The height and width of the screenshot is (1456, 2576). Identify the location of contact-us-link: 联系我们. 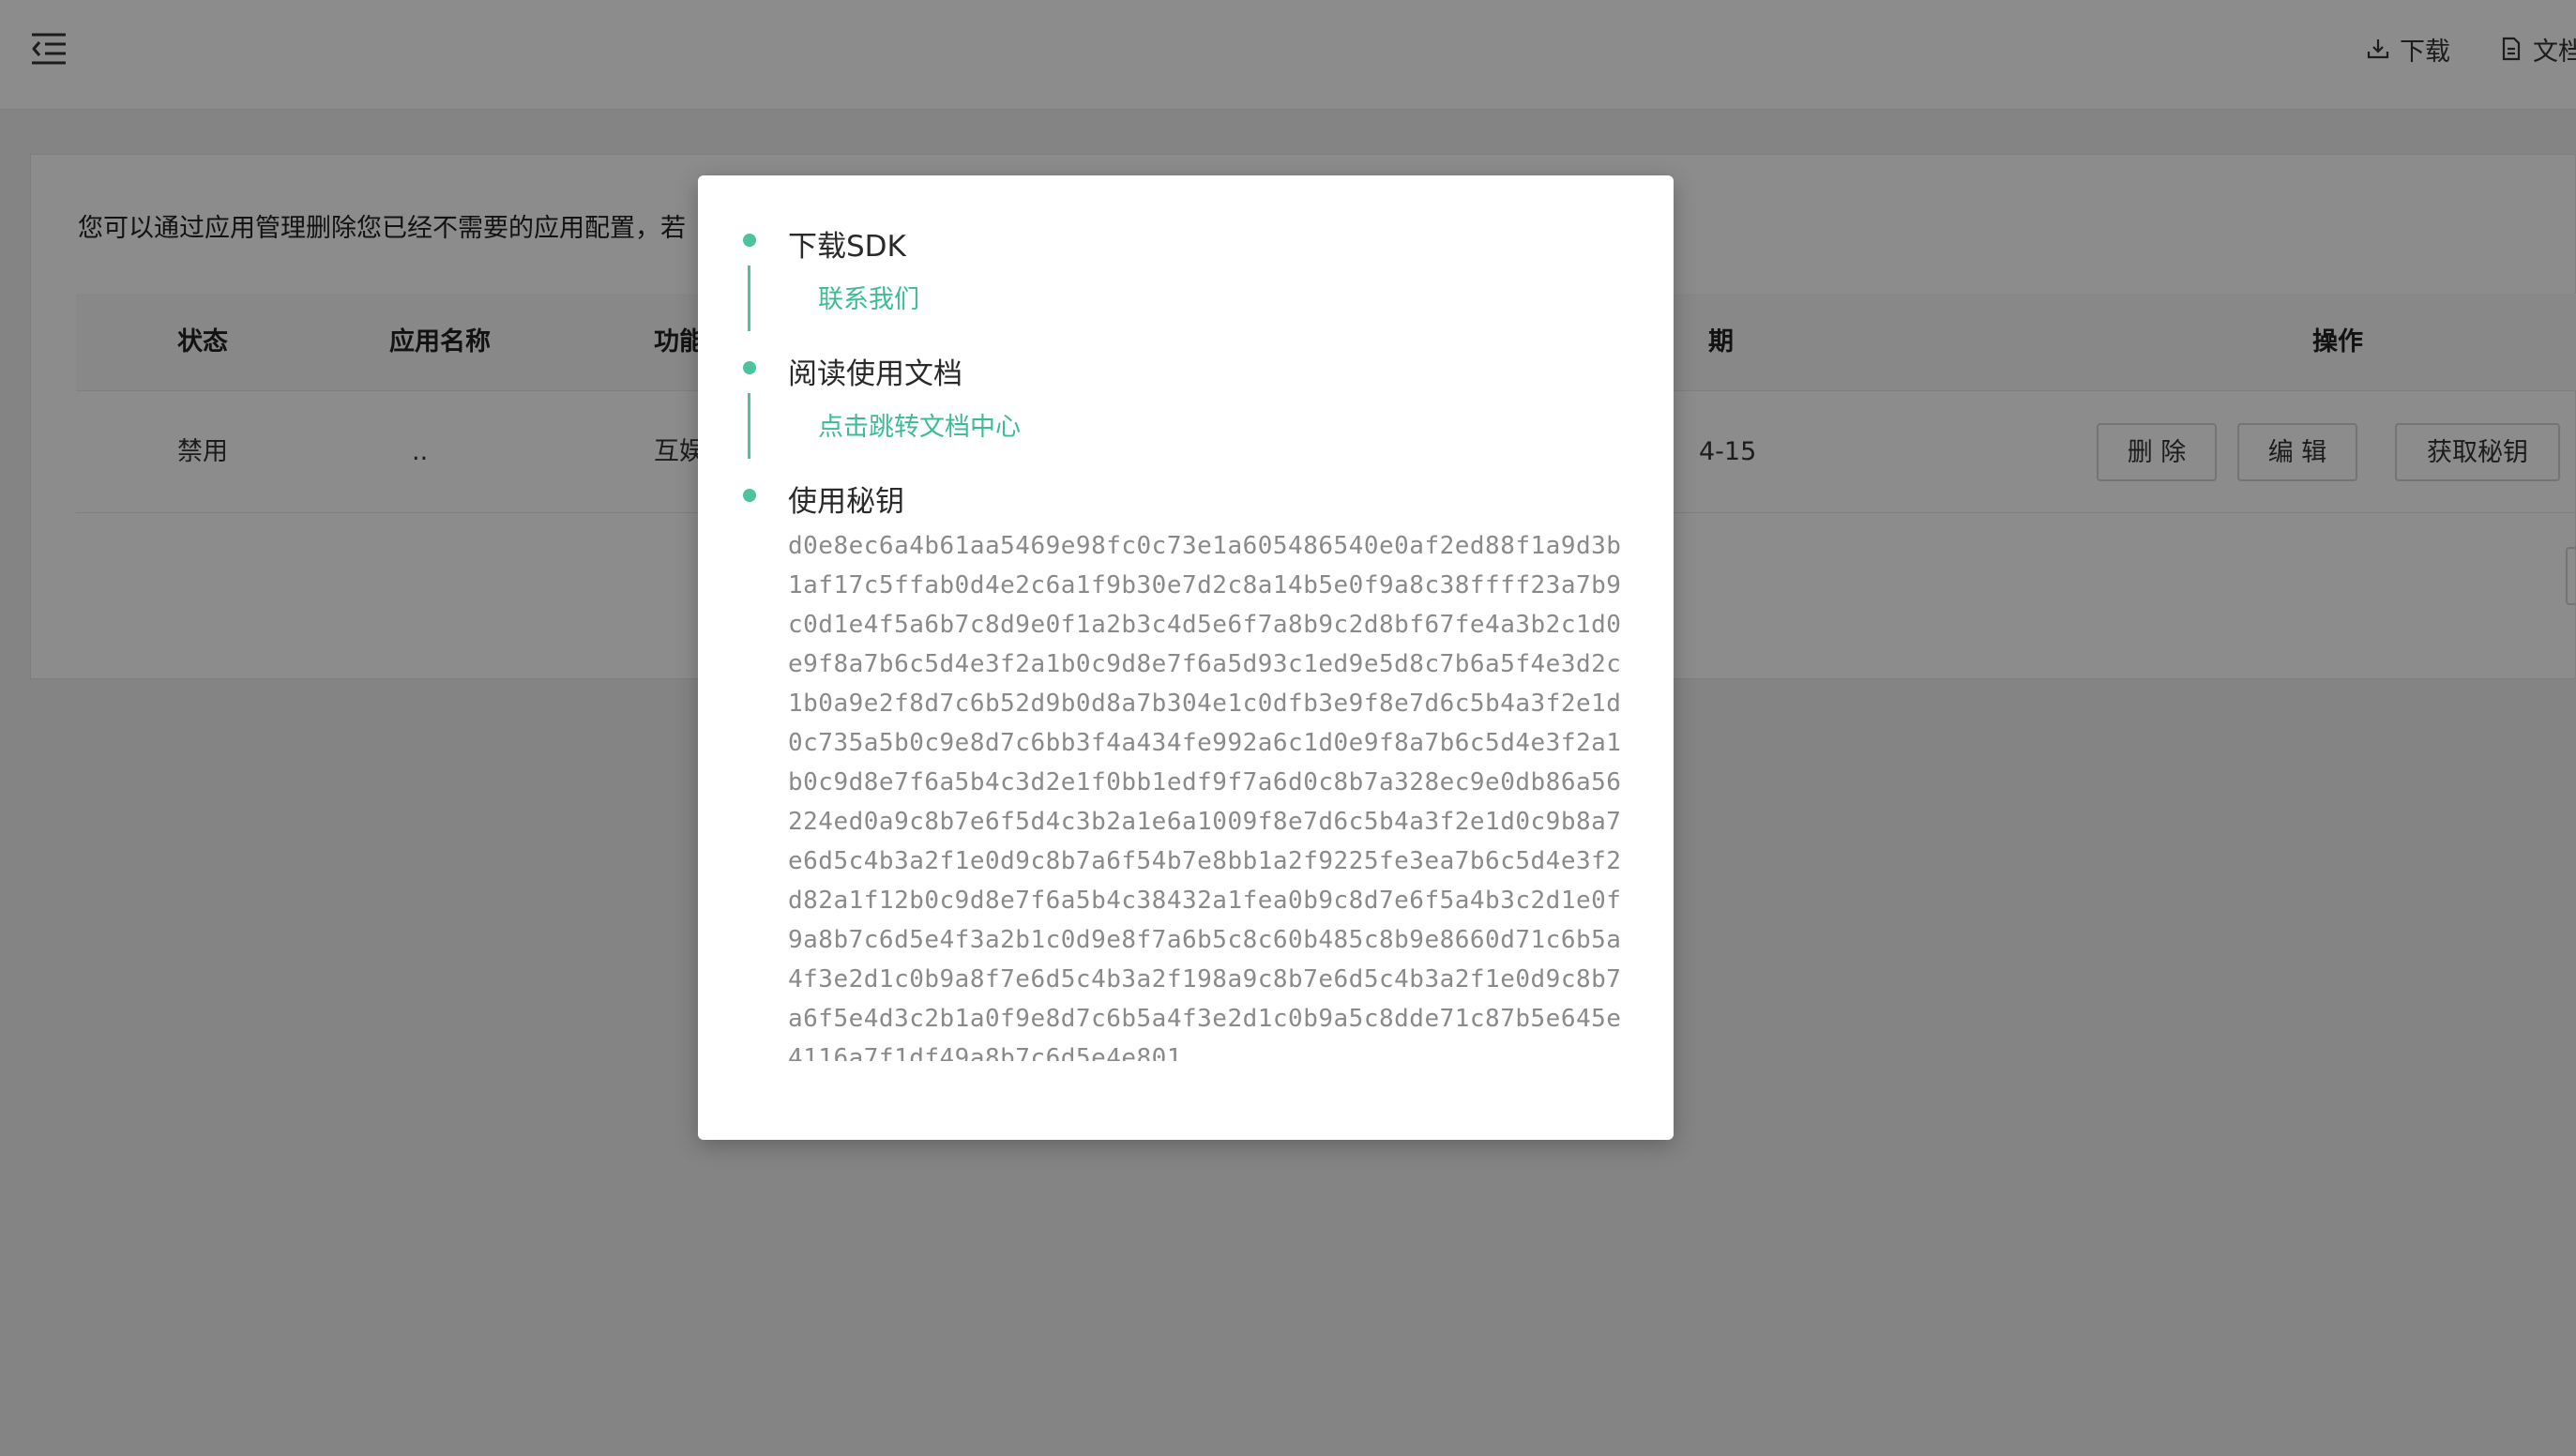
(869, 297).